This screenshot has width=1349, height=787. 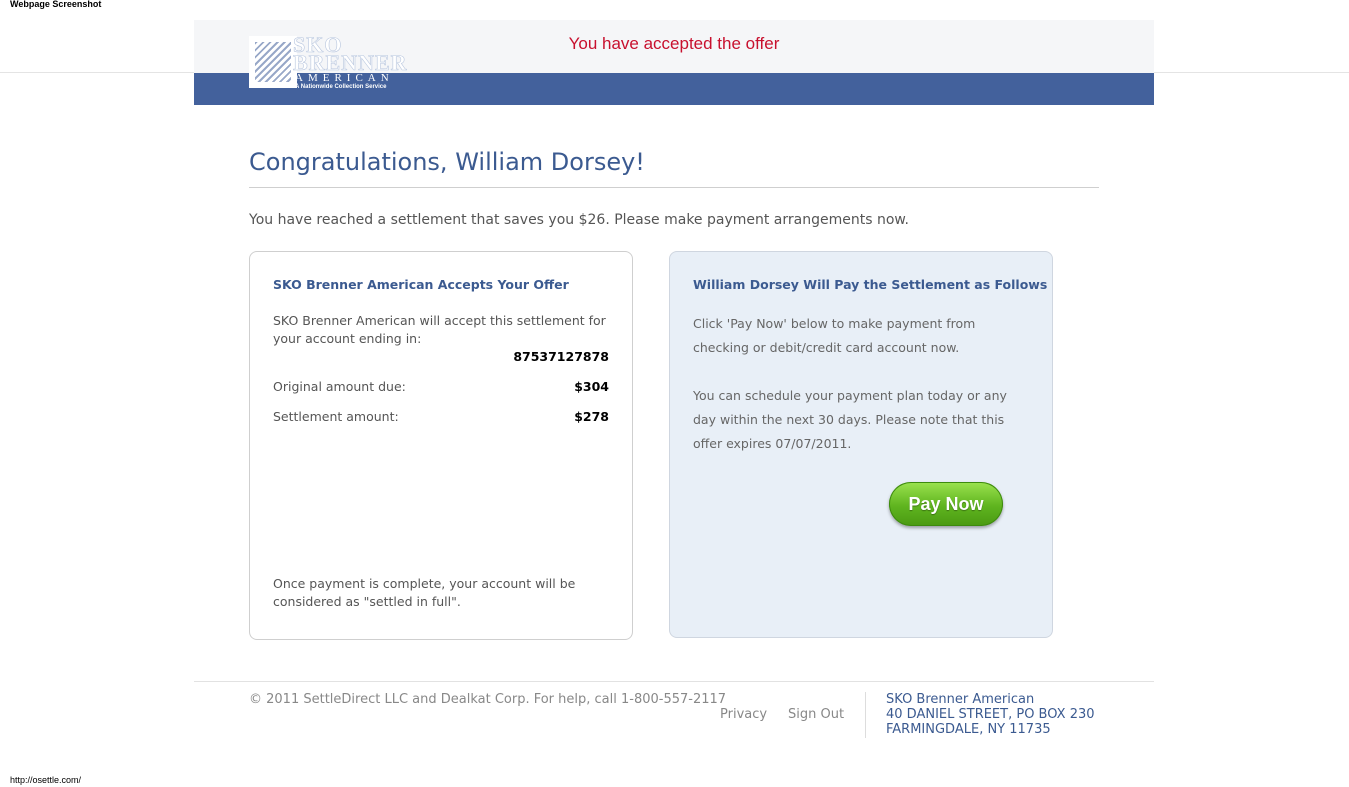 What do you see at coordinates (990, 714) in the screenshot?
I see `address-street: 40 DANIEL STREET, PO BOX 230` at bounding box center [990, 714].